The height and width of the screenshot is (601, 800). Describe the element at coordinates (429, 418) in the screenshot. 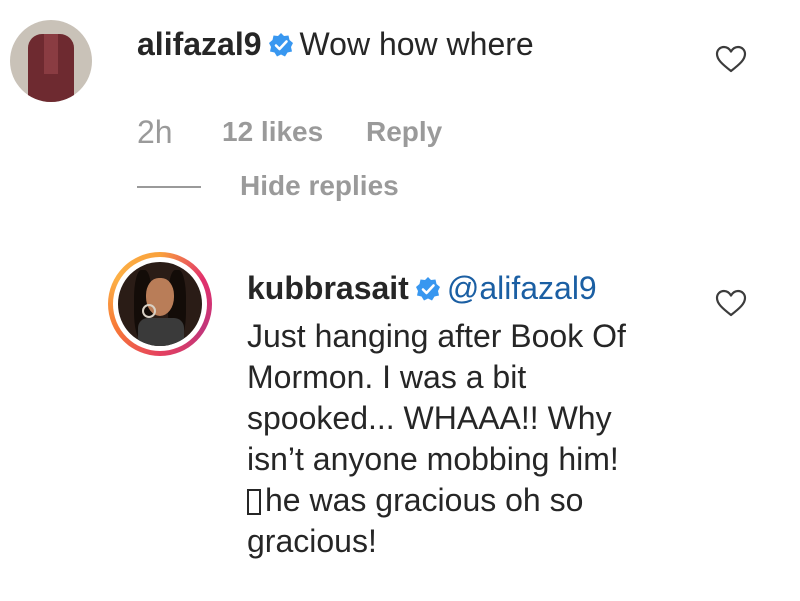

I see `reply-line: spooked... WHAAA!! Why` at that location.